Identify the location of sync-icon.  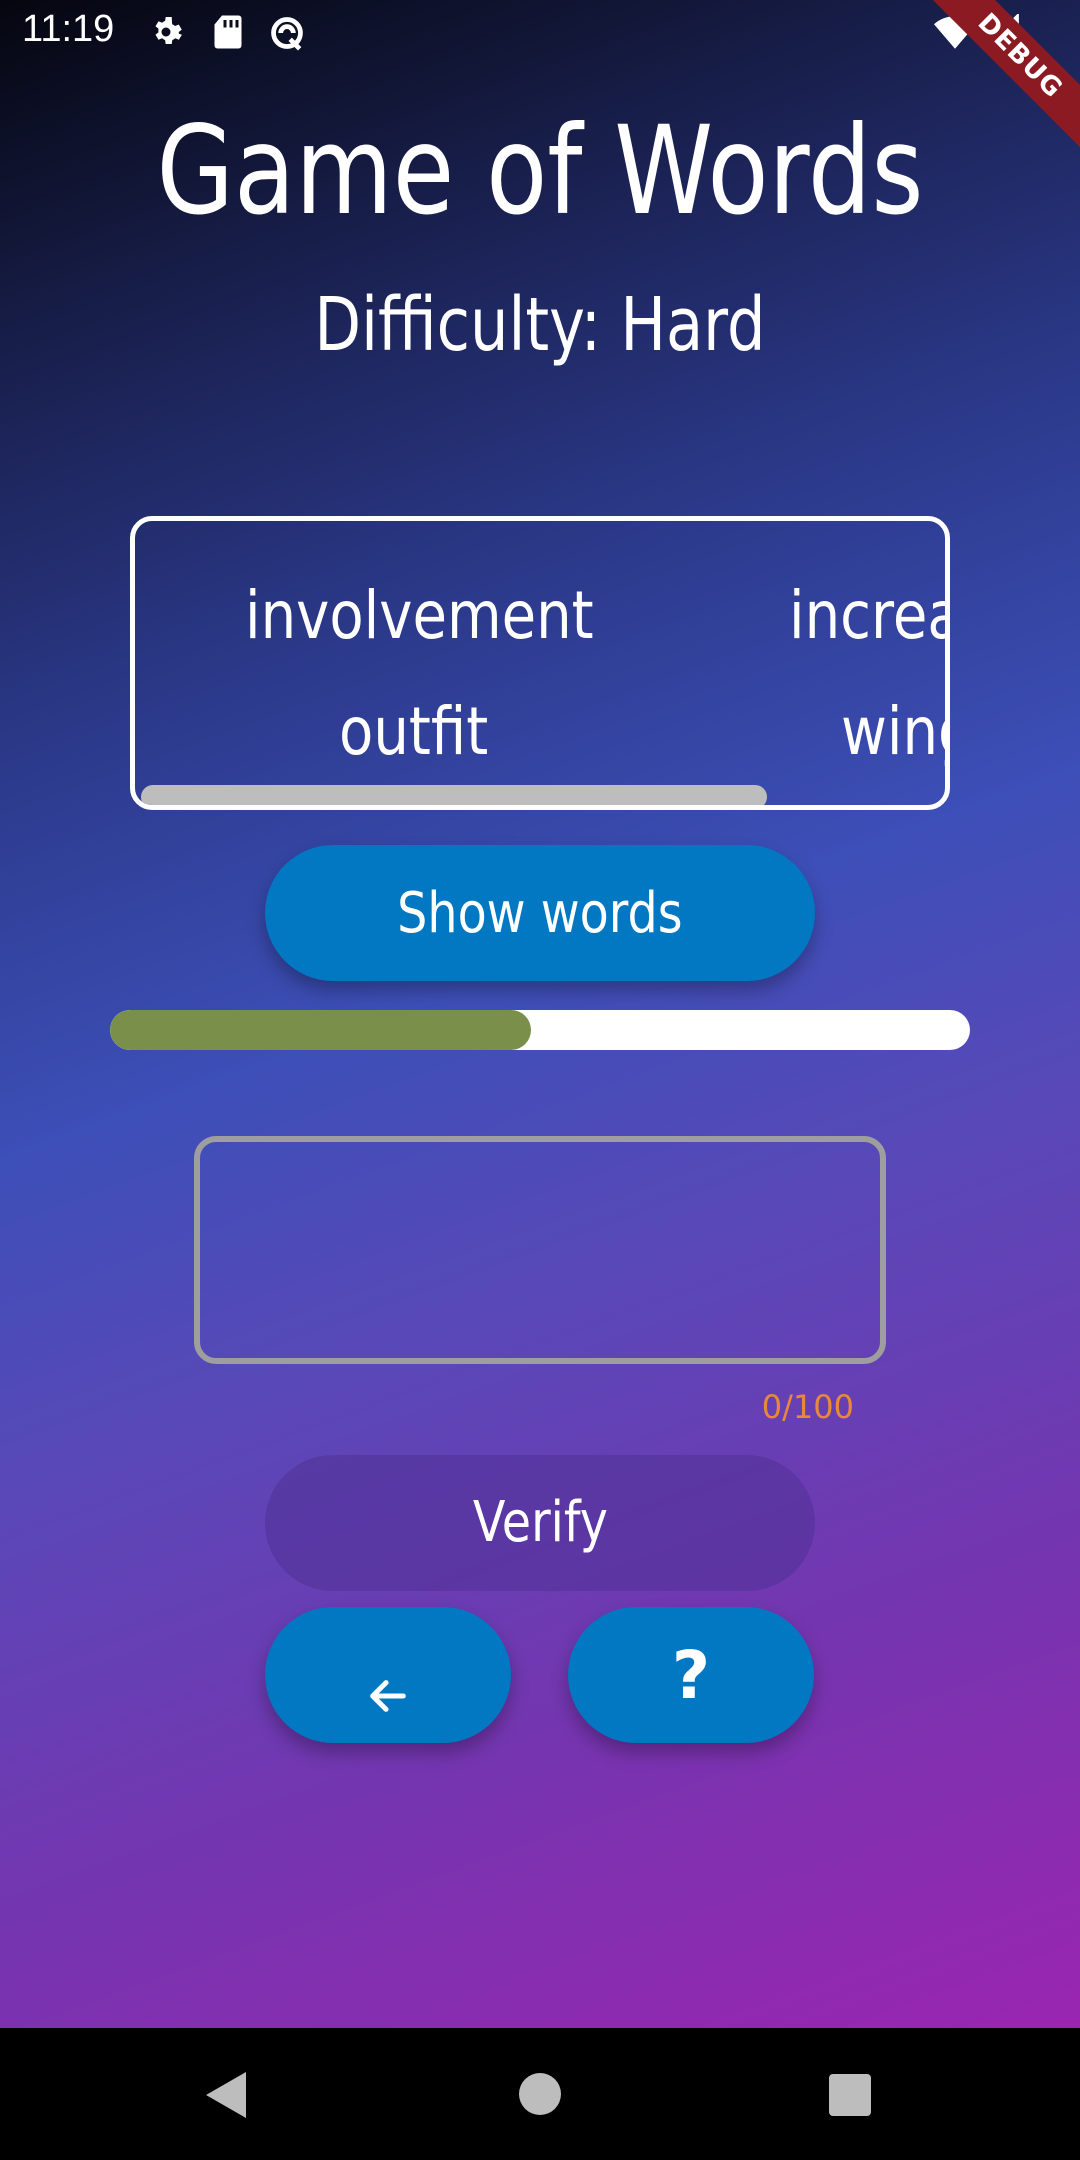
(287, 35).